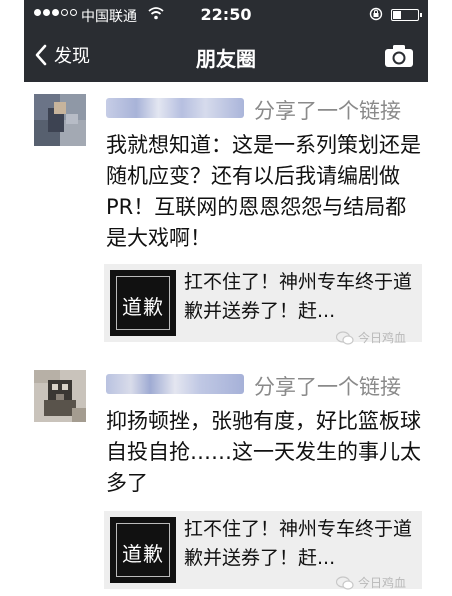  I want to click on clock: 22:50, so click(226, 14).